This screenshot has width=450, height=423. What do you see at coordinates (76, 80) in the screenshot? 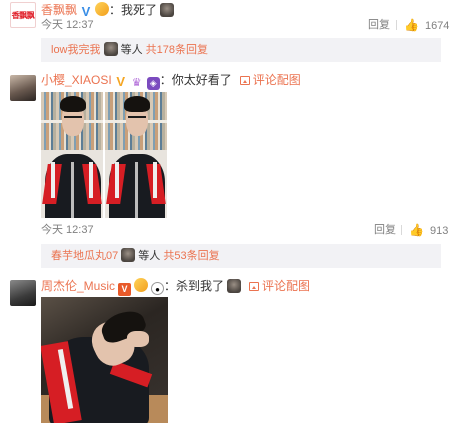
I see `username-link: 小樱_XIAOSI` at bounding box center [76, 80].